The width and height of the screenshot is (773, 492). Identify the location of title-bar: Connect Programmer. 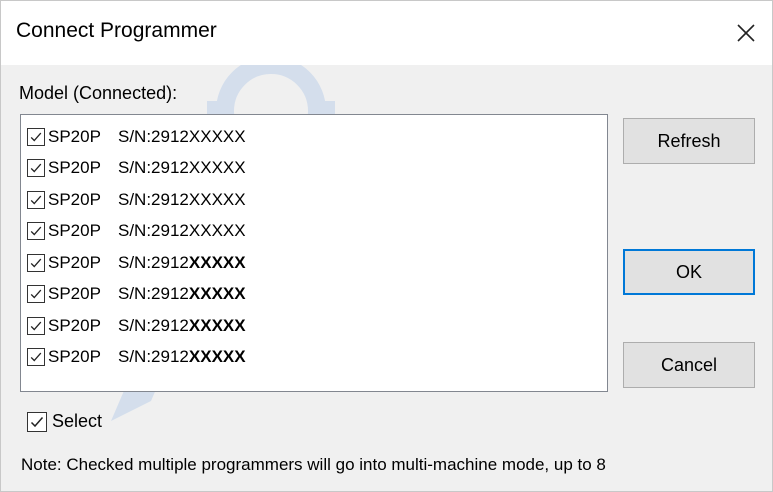
(386, 33).